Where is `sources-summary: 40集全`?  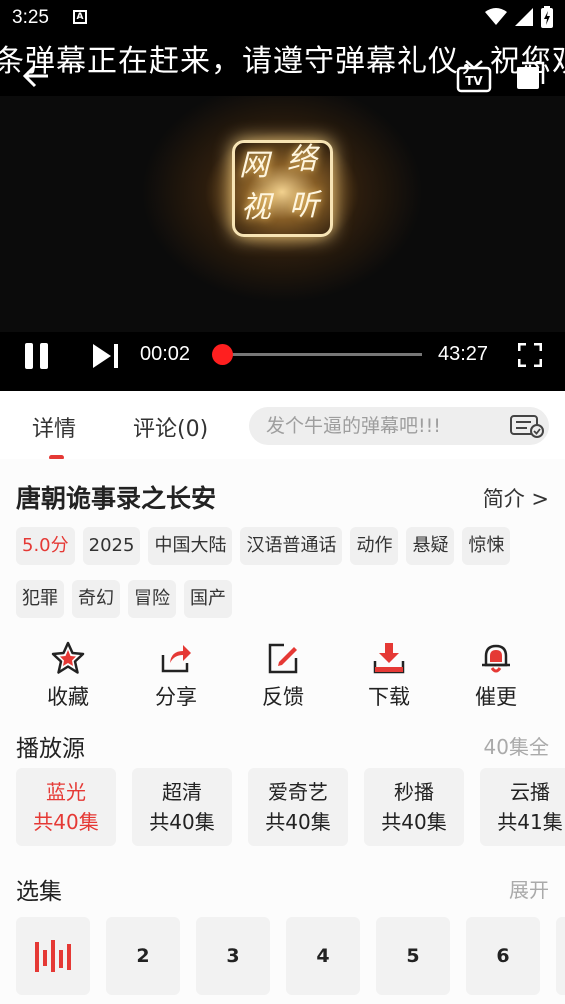
sources-summary: 40集全 is located at coordinates (516, 747).